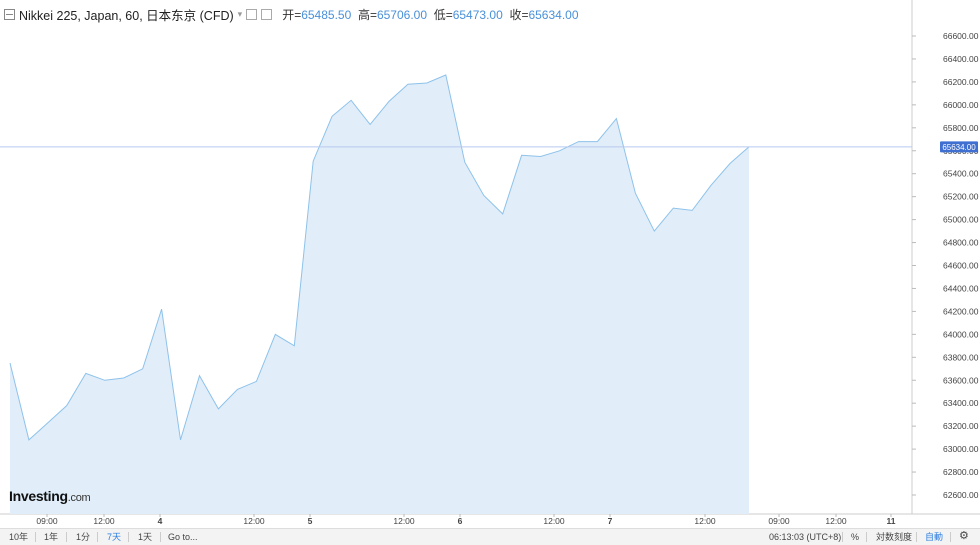 The image size is (980, 545). What do you see at coordinates (460, 521) in the screenshot?
I see `x-tick-label: 6` at bounding box center [460, 521].